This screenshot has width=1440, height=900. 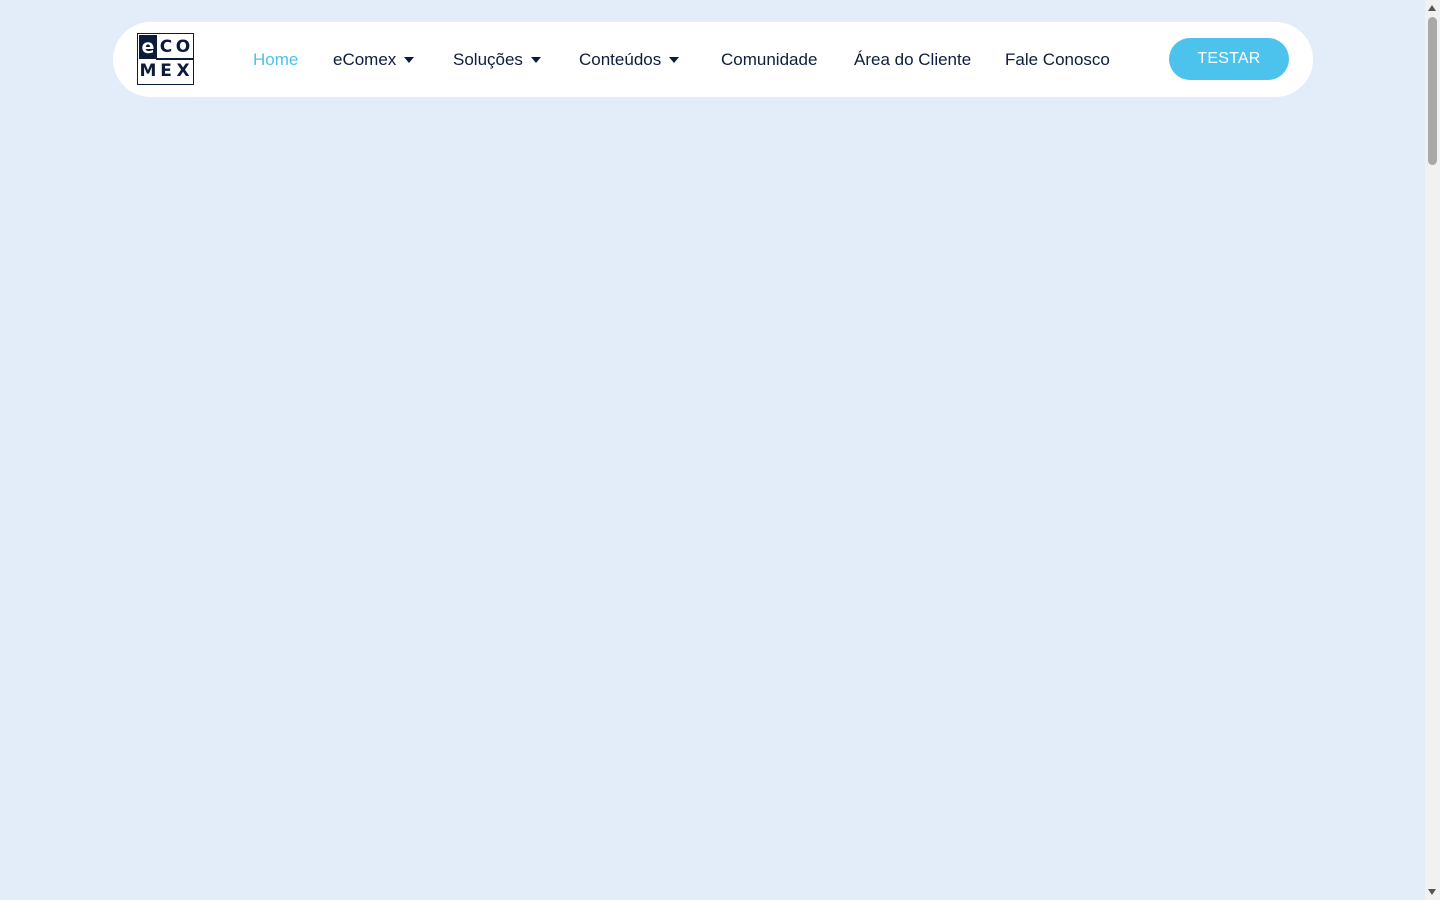 I want to click on nav-item-area-do-cliente: Área do Cliente, so click(x=912, y=60).